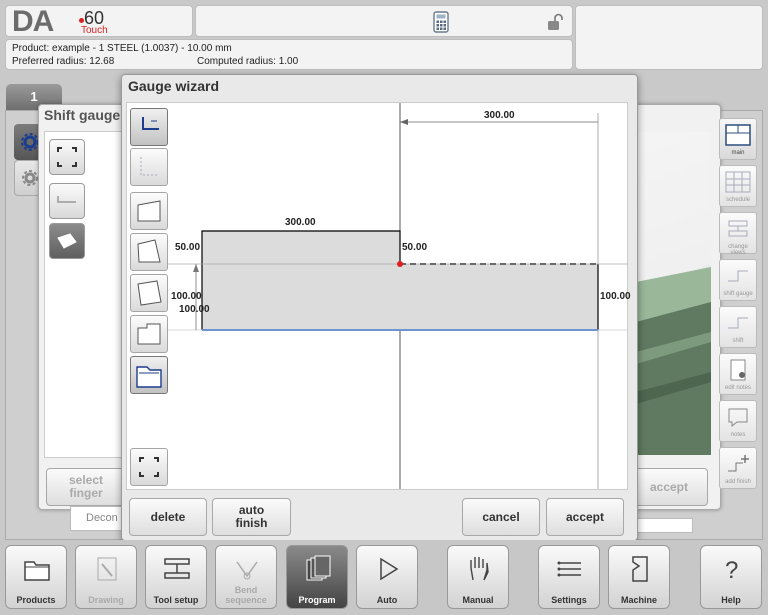  Describe the element at coordinates (318, 568) in the screenshot. I see `program-pages-icon` at that location.